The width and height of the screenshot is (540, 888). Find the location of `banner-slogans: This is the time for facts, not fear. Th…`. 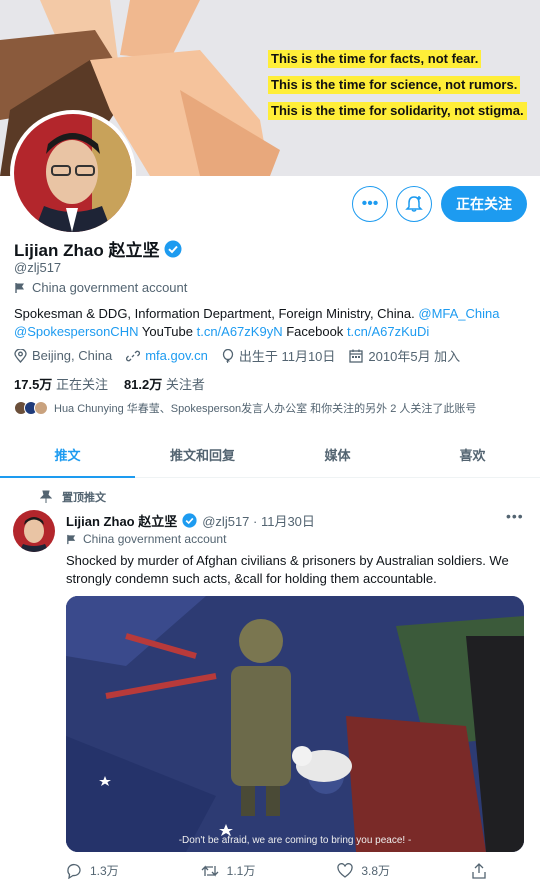

banner-slogans: This is the time for facts, not fear. Th… is located at coordinates (397, 89).